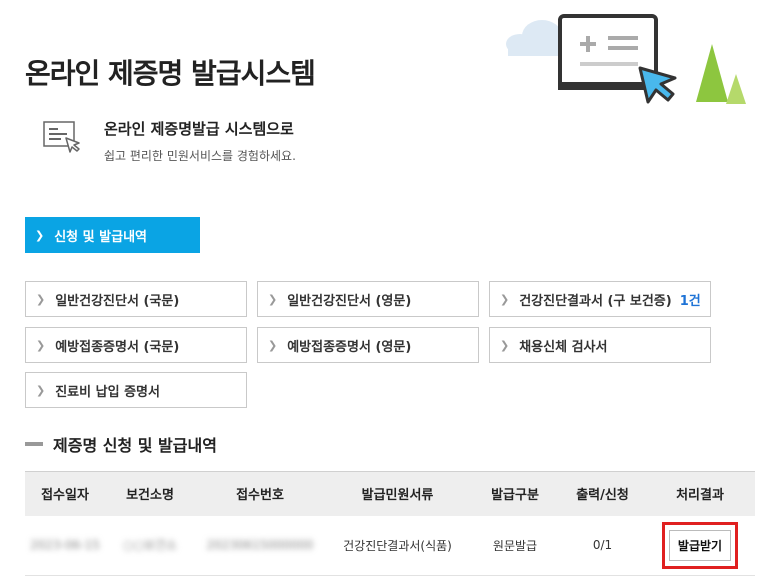  What do you see at coordinates (61, 137) in the screenshot?
I see `document-cursor-icon` at bounding box center [61, 137].